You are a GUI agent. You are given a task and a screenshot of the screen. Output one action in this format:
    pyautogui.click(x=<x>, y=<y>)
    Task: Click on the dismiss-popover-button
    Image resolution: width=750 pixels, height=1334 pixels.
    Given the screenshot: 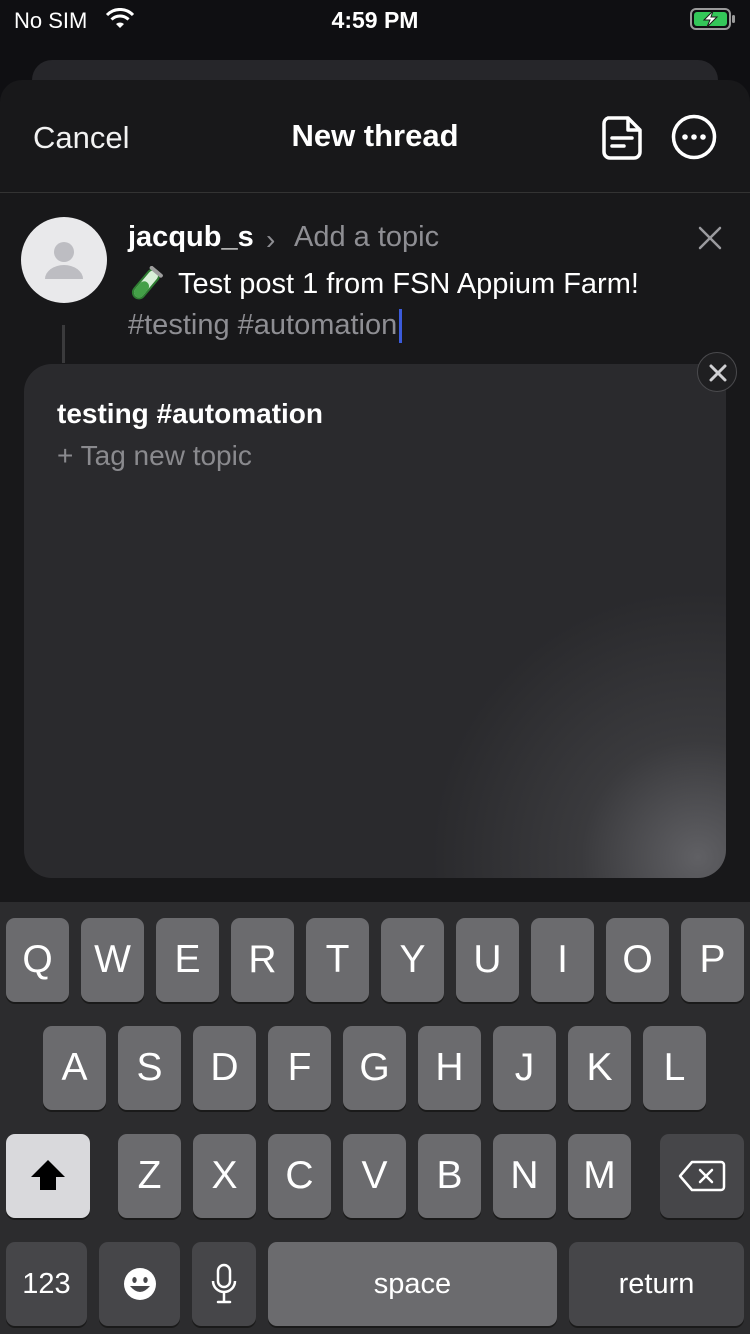 What is the action you would take?
    pyautogui.click(x=717, y=372)
    